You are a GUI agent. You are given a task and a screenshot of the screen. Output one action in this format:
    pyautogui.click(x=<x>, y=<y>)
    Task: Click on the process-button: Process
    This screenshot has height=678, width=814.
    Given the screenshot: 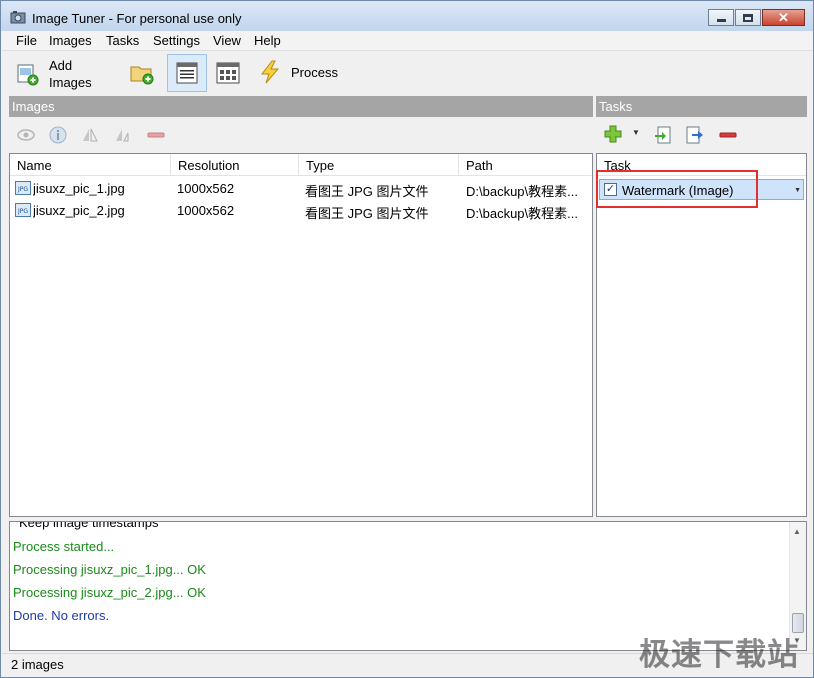 What is the action you would take?
    pyautogui.click(x=298, y=72)
    